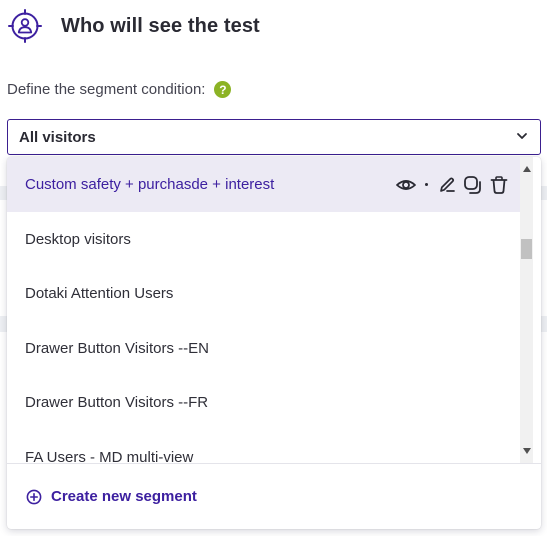 The image size is (547, 536). Describe the element at coordinates (106, 89) in the screenshot. I see `condition-label: Define the segment condition:` at that location.